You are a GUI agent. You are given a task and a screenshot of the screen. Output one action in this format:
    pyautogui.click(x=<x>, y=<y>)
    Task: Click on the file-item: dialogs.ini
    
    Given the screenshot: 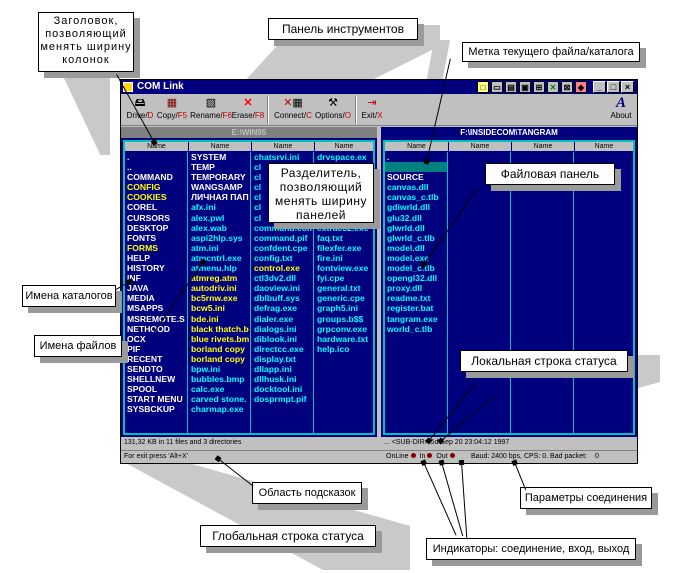 What is the action you would take?
    pyautogui.click(x=282, y=329)
    